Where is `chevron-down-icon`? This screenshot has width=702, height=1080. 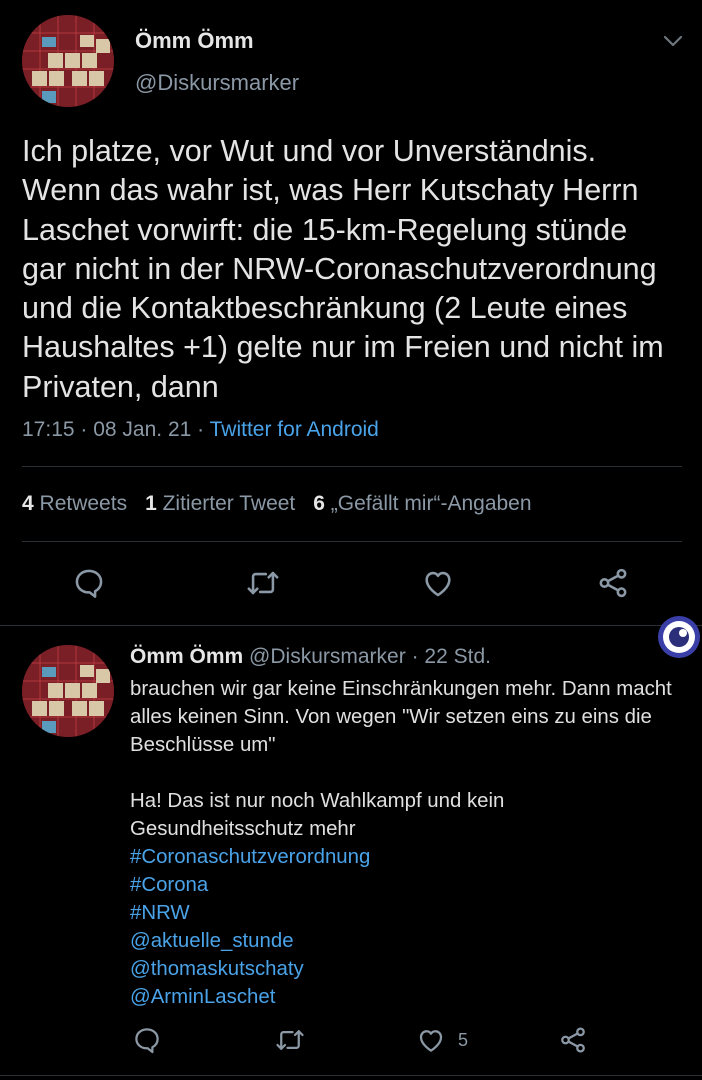
chevron-down-icon is located at coordinates (673, 41).